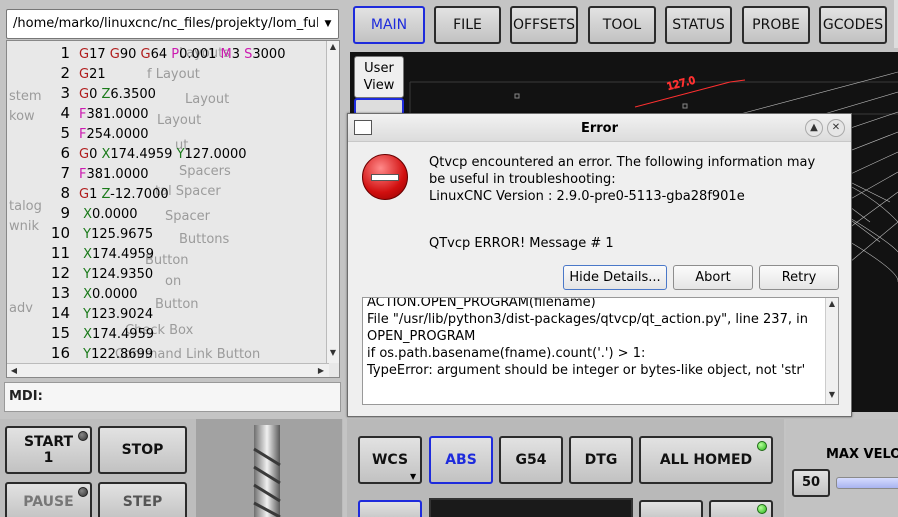 Image resolution: width=898 pixels, height=517 pixels. I want to click on gcode-vertical-scrollbar: ▲ ▼, so click(332, 202).